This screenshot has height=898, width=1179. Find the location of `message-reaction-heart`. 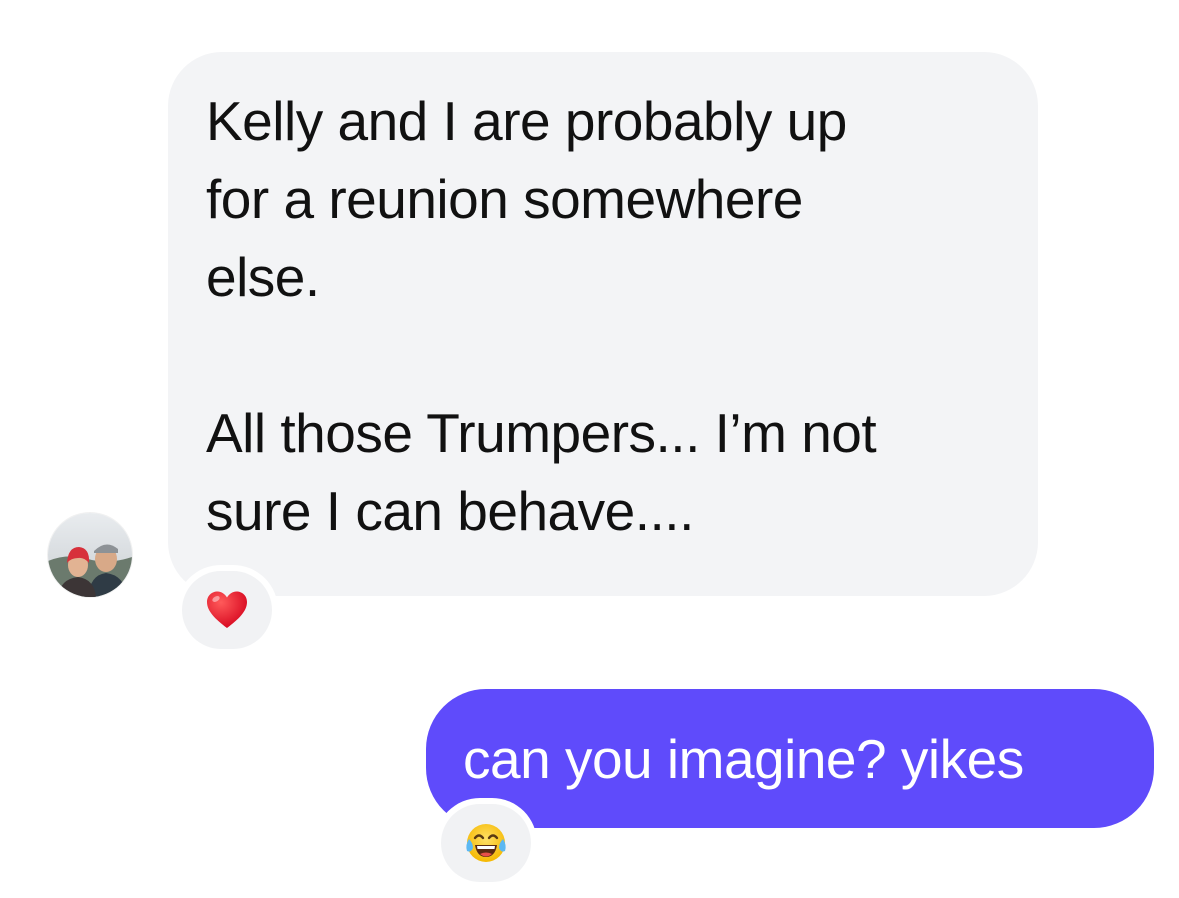

message-reaction-heart is located at coordinates (227, 610).